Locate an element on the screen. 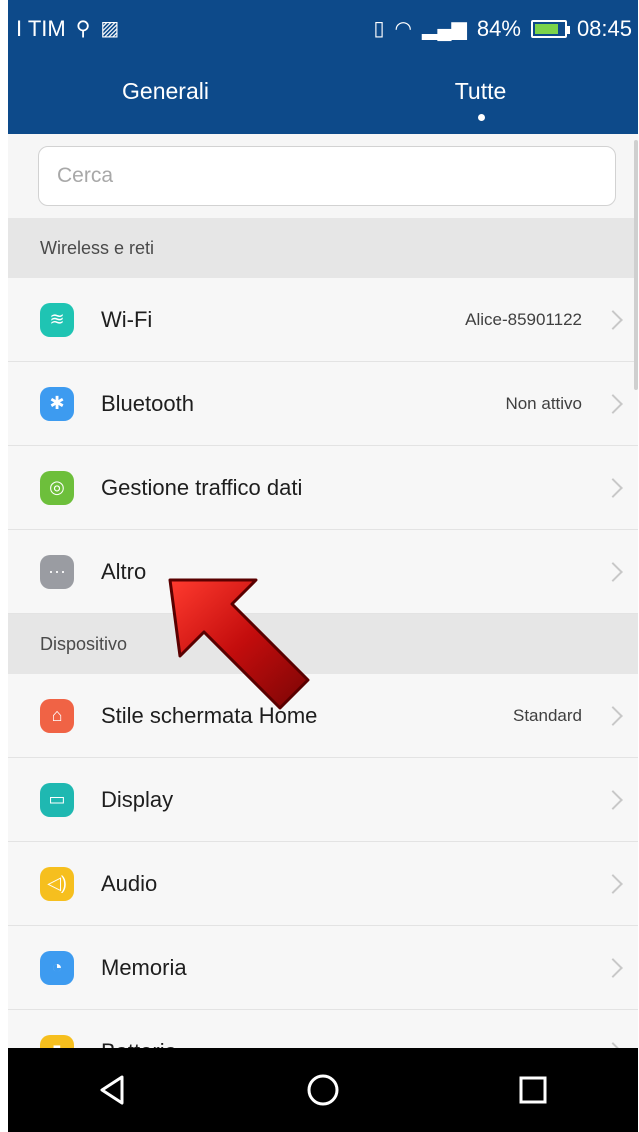 This screenshot has width=639, height=1132. wifi-status-icon: ◠ is located at coordinates (403, 29).